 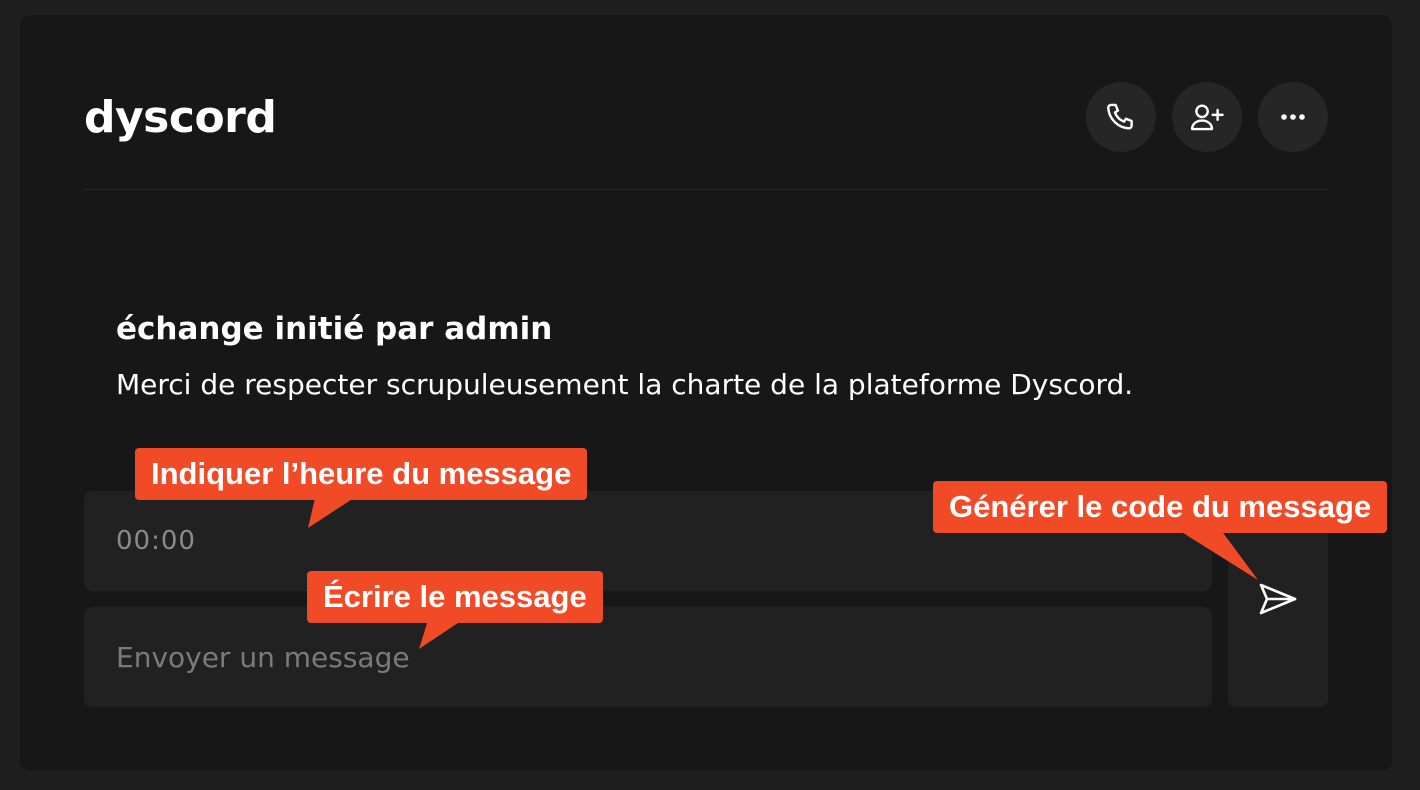 What do you see at coordinates (361, 474) in the screenshot?
I see `time-hint-callout: Indiquer l’heure du message` at bounding box center [361, 474].